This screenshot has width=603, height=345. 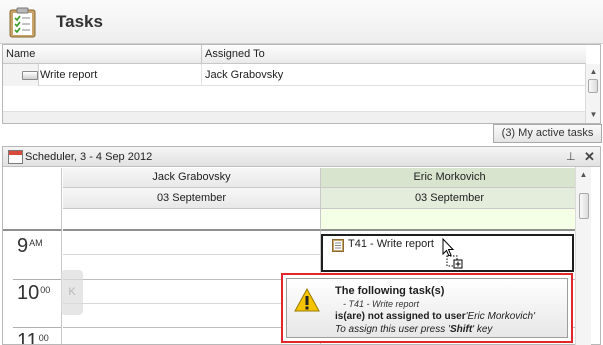 What do you see at coordinates (452, 253) in the screenshot?
I see `drag-copy-cursor-icon` at bounding box center [452, 253].